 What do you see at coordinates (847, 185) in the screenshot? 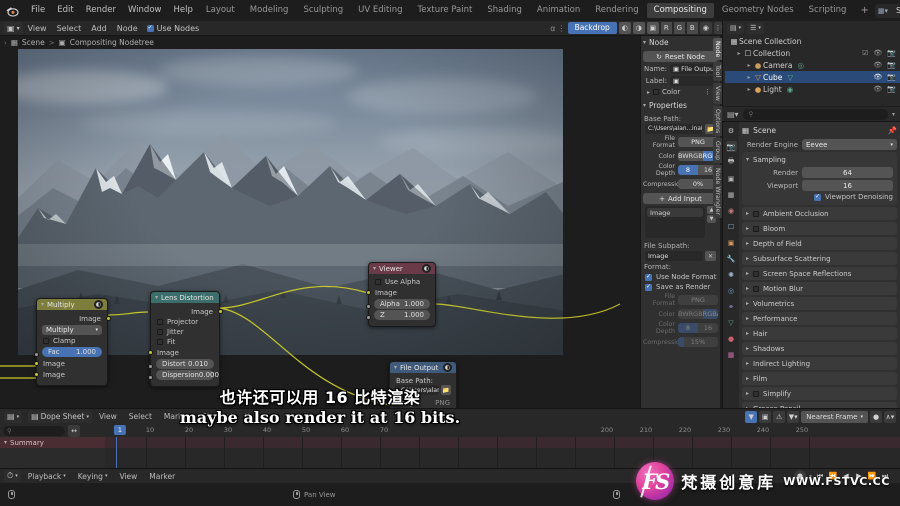
I see `viewport-samples-field: 16` at bounding box center [847, 185].